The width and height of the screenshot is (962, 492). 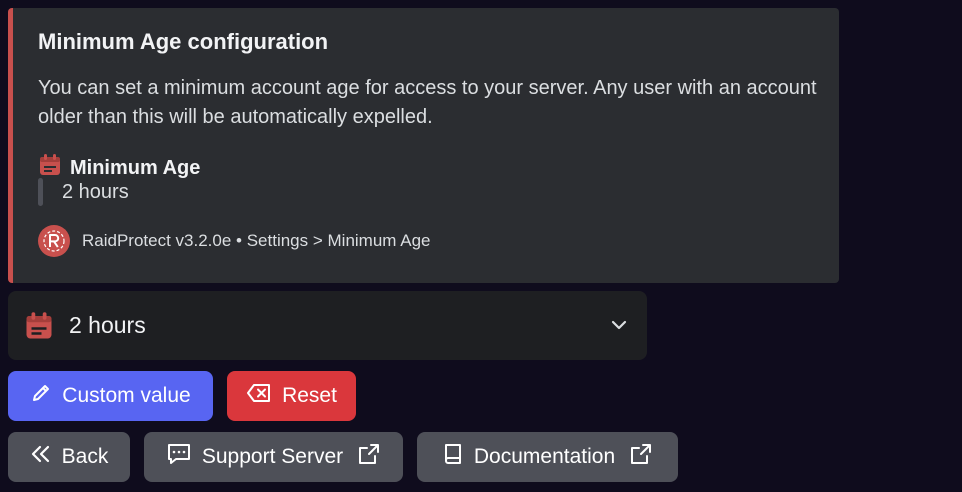 What do you see at coordinates (107, 325) in the screenshot?
I see `select-value: 2 hours` at bounding box center [107, 325].